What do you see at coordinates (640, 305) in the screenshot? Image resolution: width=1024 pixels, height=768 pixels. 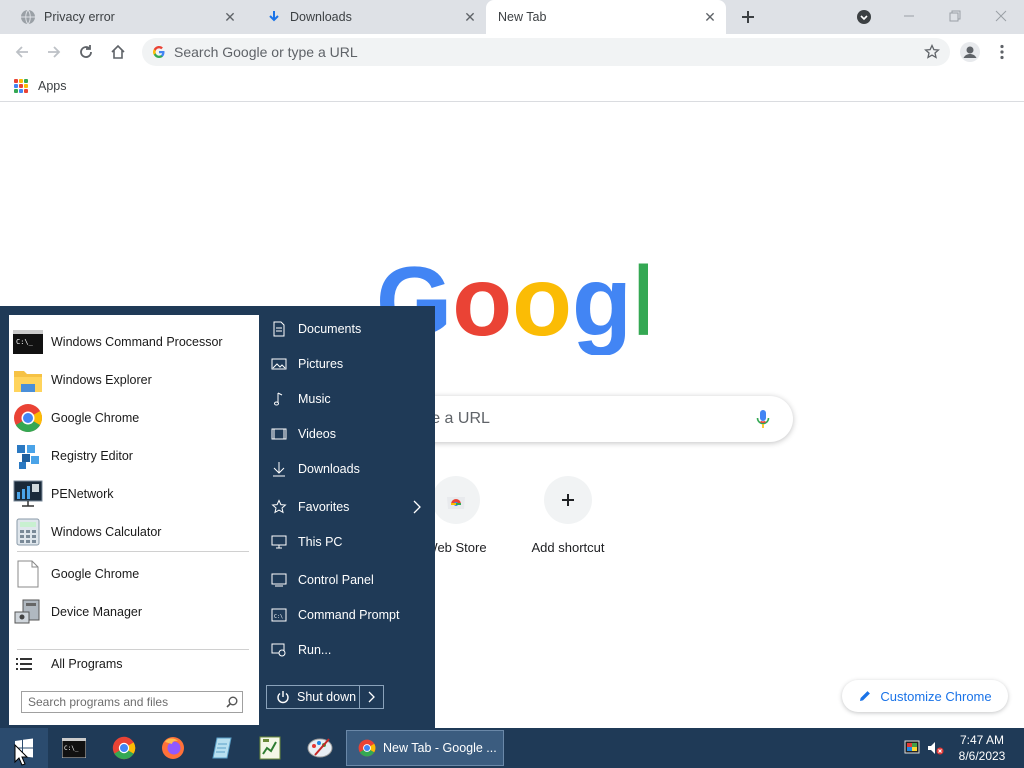 I see `logo-letter: l` at bounding box center [640, 305].